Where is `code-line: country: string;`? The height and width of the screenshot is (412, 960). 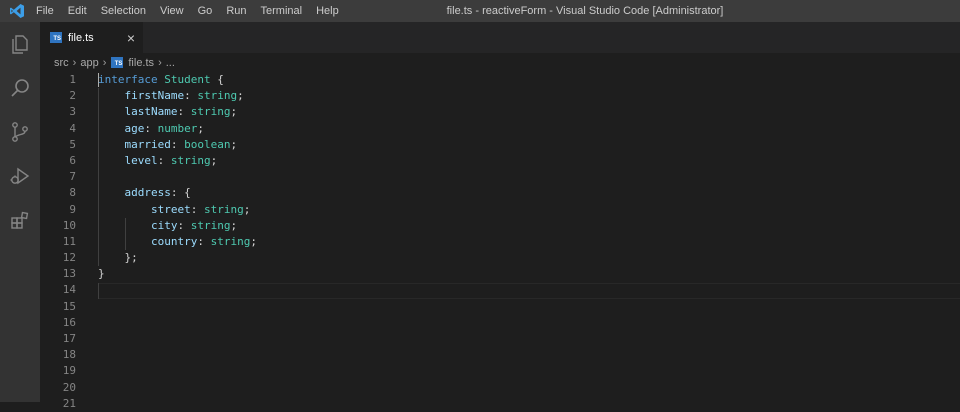 code-line: country: string; is located at coordinates (177, 242).